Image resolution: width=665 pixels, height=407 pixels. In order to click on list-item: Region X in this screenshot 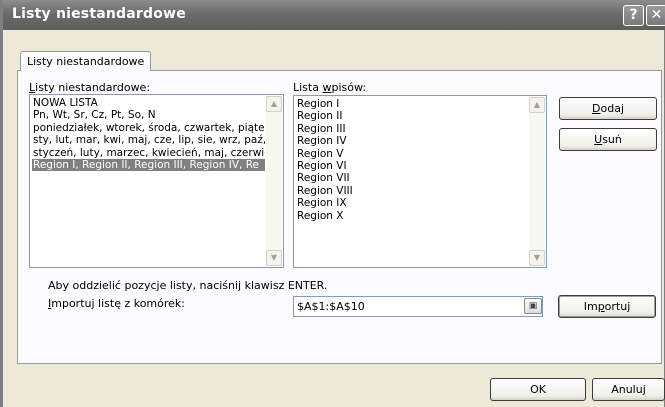, I will do `click(412, 216)`.